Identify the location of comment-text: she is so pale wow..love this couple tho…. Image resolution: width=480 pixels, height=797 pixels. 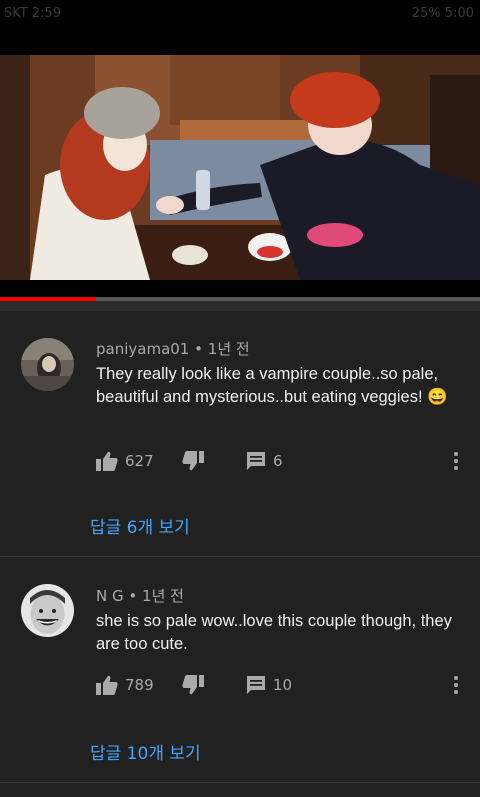
(274, 632).